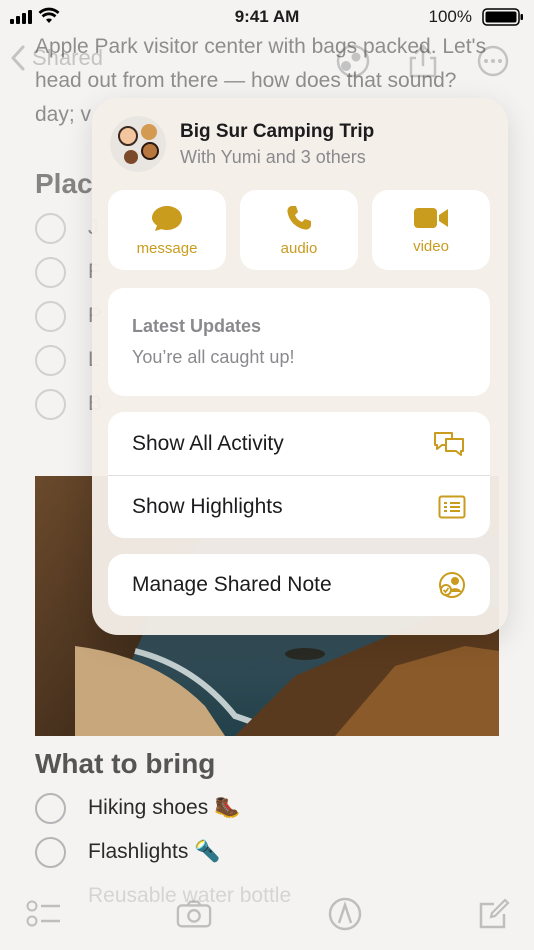  What do you see at coordinates (452, 507) in the screenshot?
I see `highlights-list-icon` at bounding box center [452, 507].